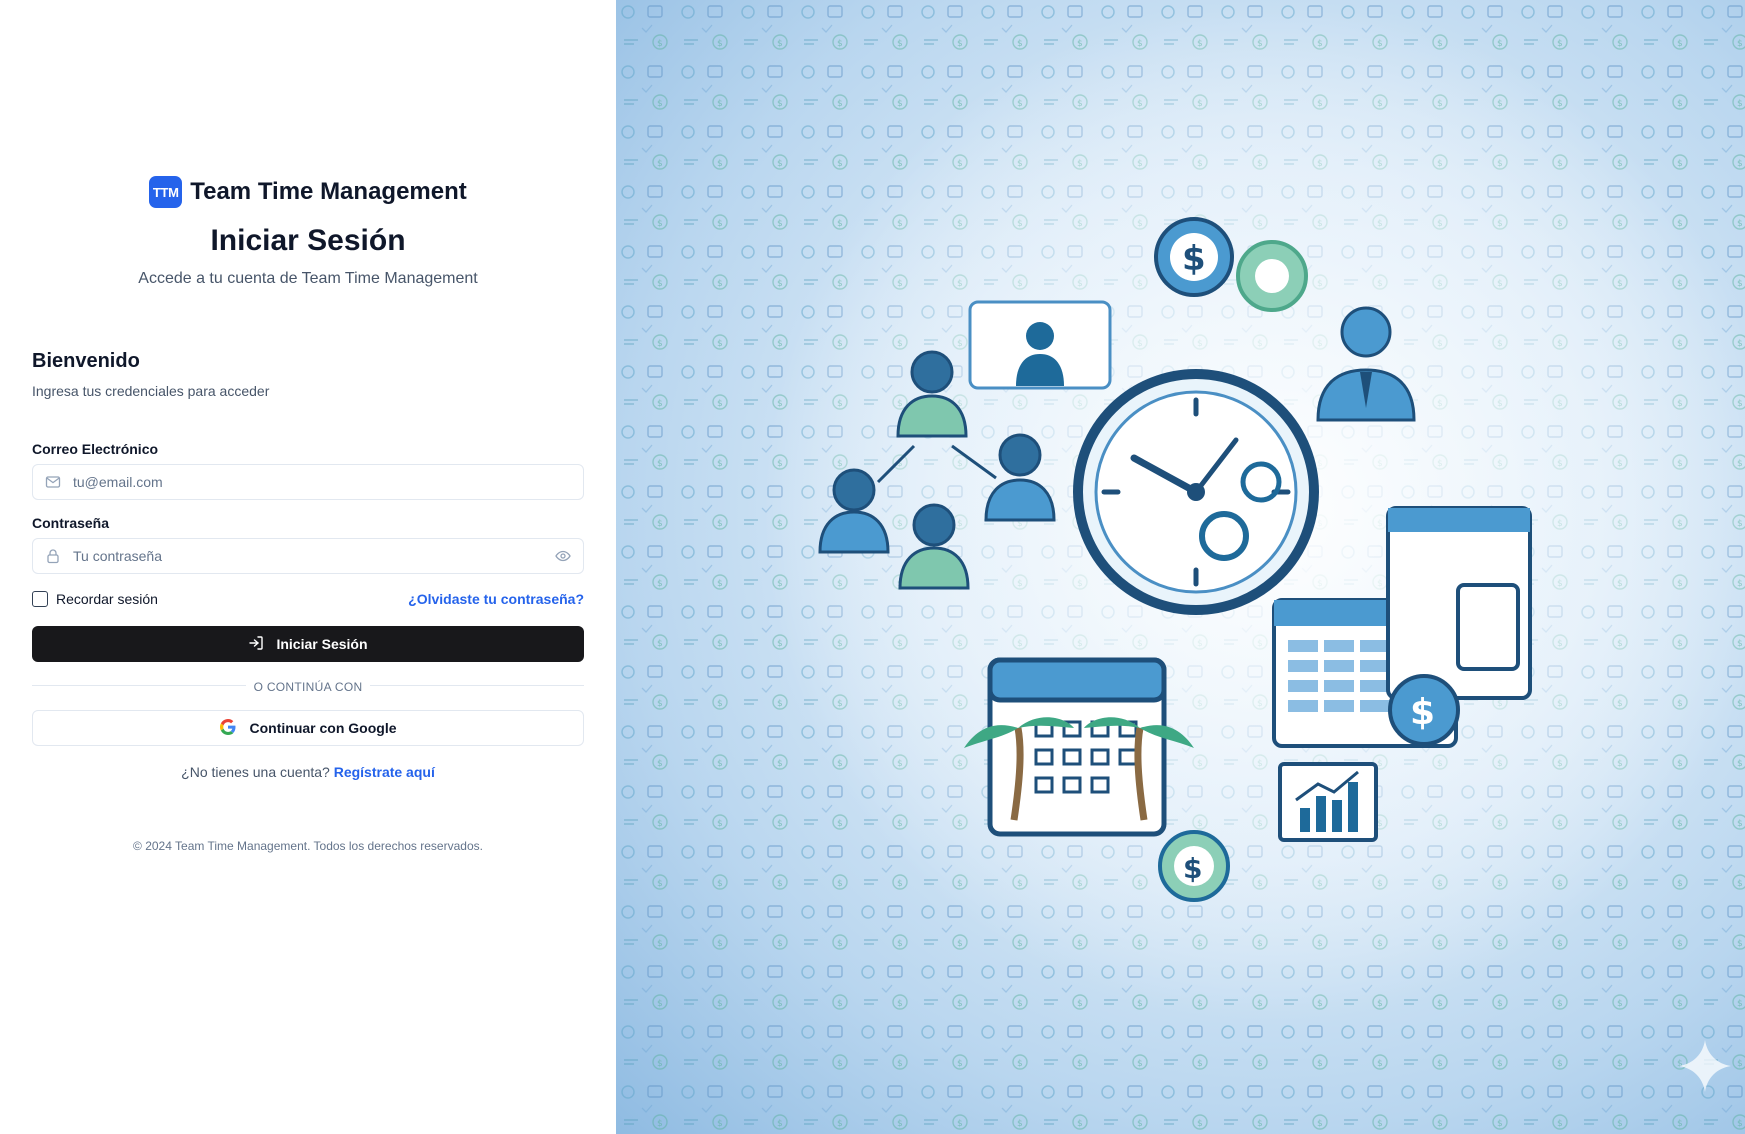 This screenshot has height=1134, width=1745. What do you see at coordinates (328, 482) in the screenshot?
I see `email-input` at bounding box center [328, 482].